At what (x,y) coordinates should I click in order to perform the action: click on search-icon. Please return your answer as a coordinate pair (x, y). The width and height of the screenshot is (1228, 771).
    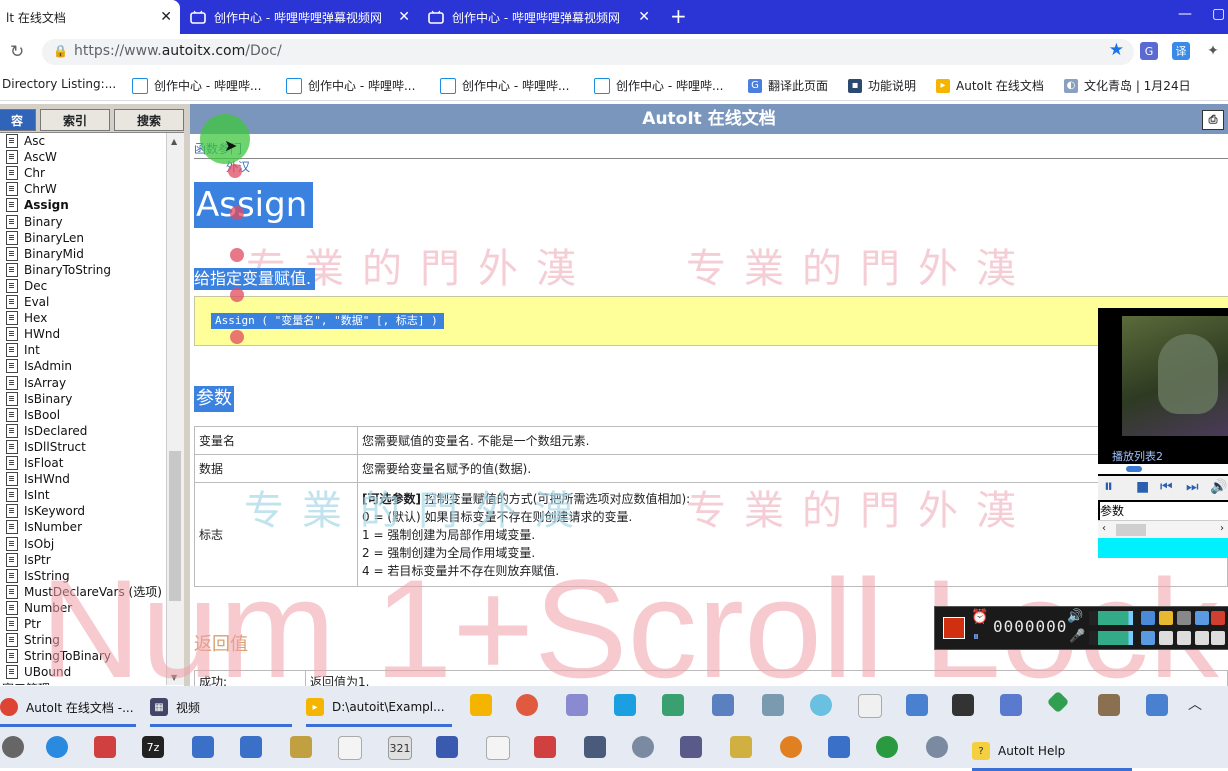
    Looking at the image, I should click on (791, 747).